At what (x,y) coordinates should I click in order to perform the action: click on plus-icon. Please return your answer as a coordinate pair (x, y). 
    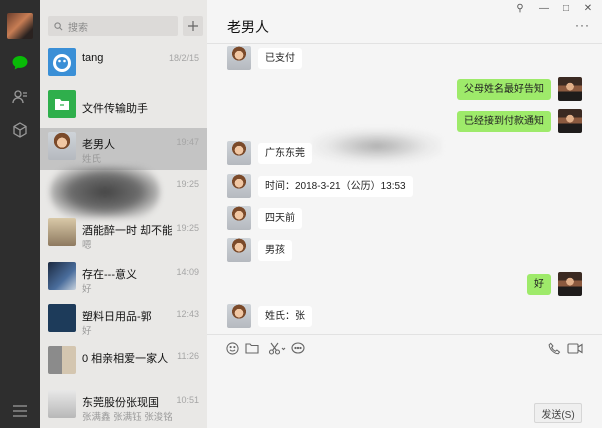
    Looking at the image, I should click on (193, 26).